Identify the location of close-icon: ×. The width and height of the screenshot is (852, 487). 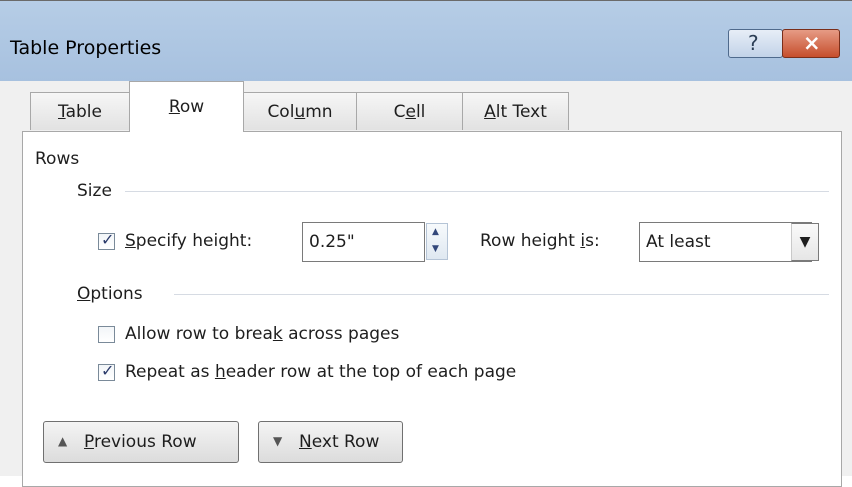
(812, 43).